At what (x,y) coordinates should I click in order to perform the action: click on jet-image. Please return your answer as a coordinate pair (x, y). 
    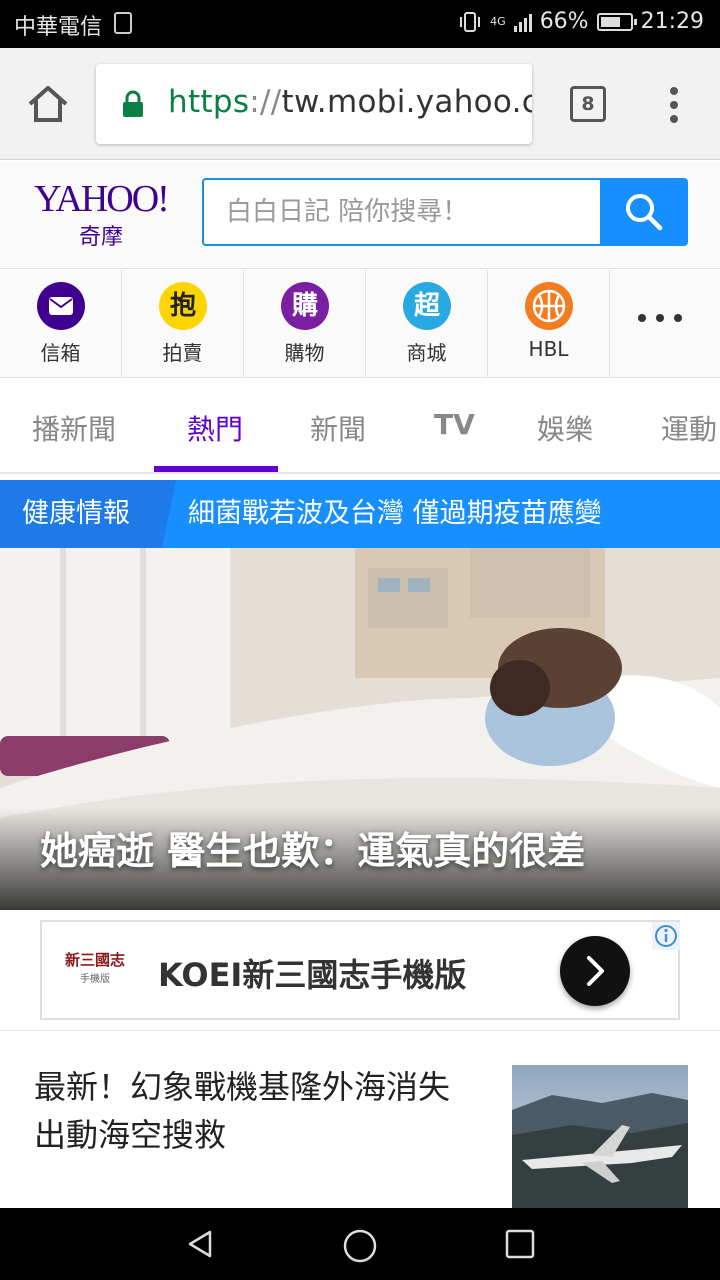
    Looking at the image, I should click on (600, 1154).